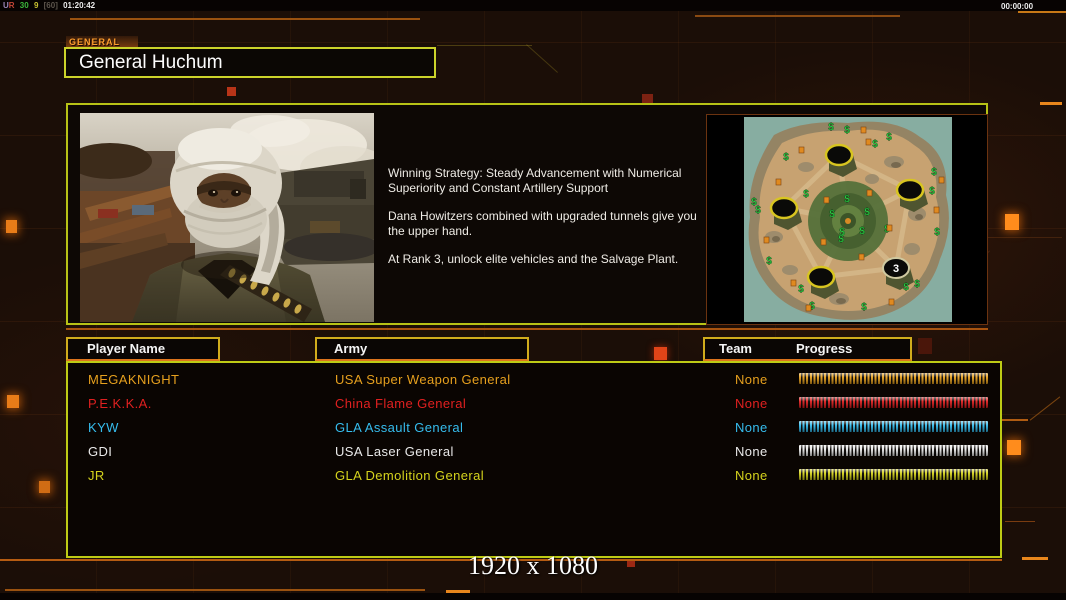 The height and width of the screenshot is (600, 1066). What do you see at coordinates (36, 5) in the screenshot?
I see `stat-ping: 9` at bounding box center [36, 5].